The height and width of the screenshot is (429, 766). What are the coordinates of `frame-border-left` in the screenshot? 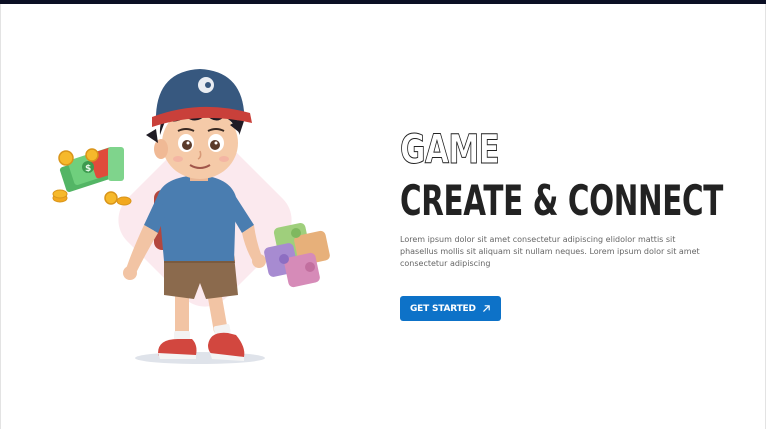 It's located at (0, 216).